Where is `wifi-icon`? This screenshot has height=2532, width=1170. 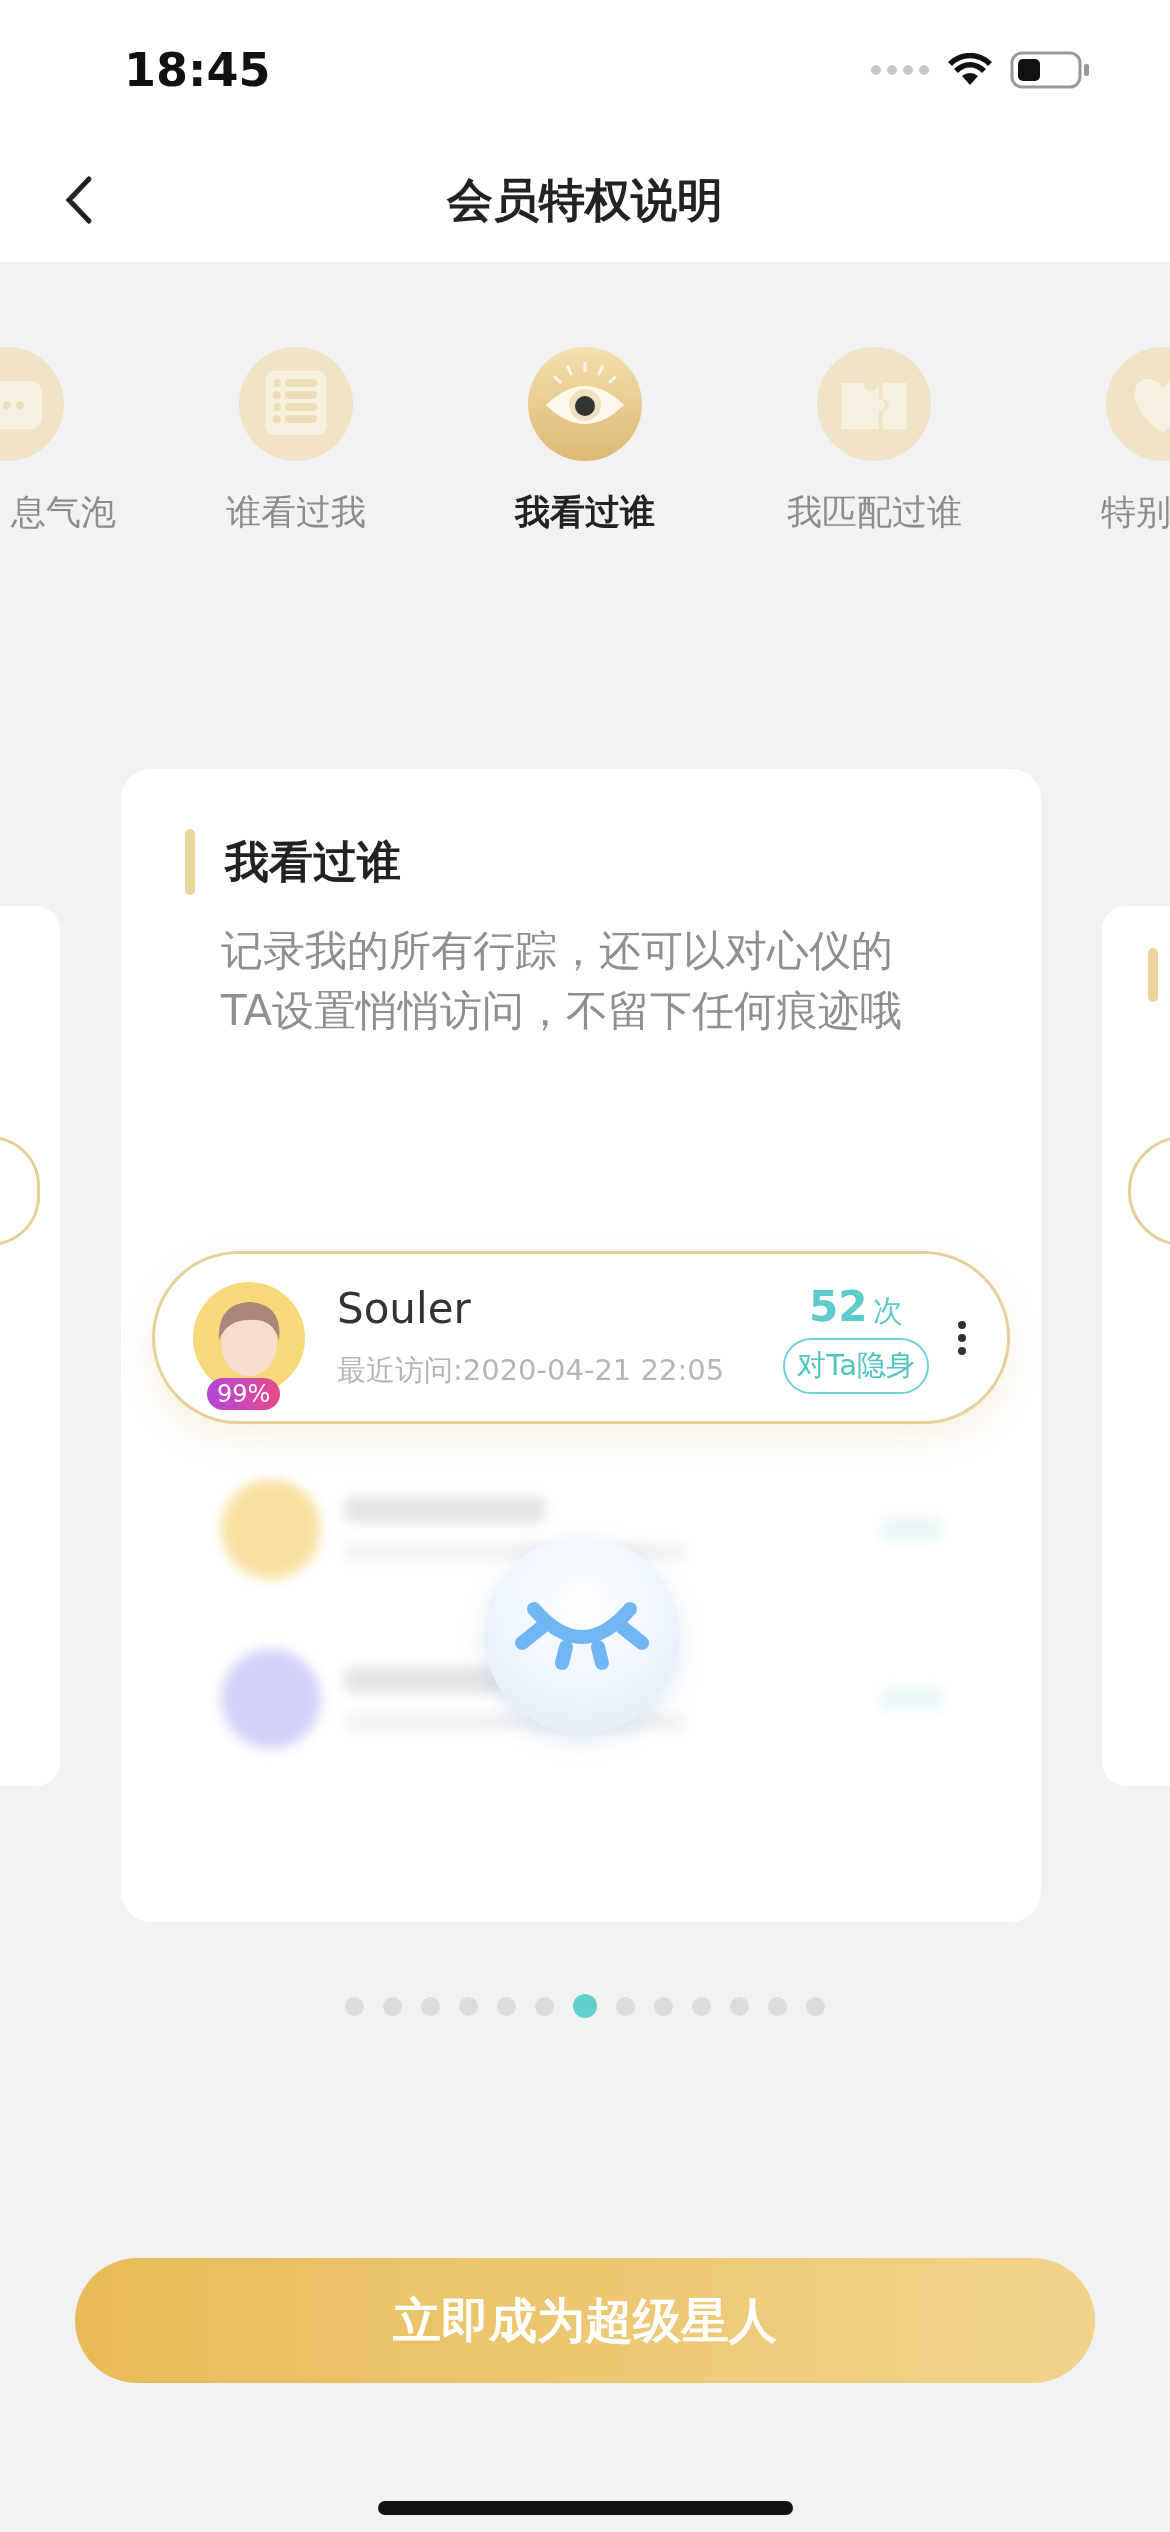
wifi-icon is located at coordinates (970, 70).